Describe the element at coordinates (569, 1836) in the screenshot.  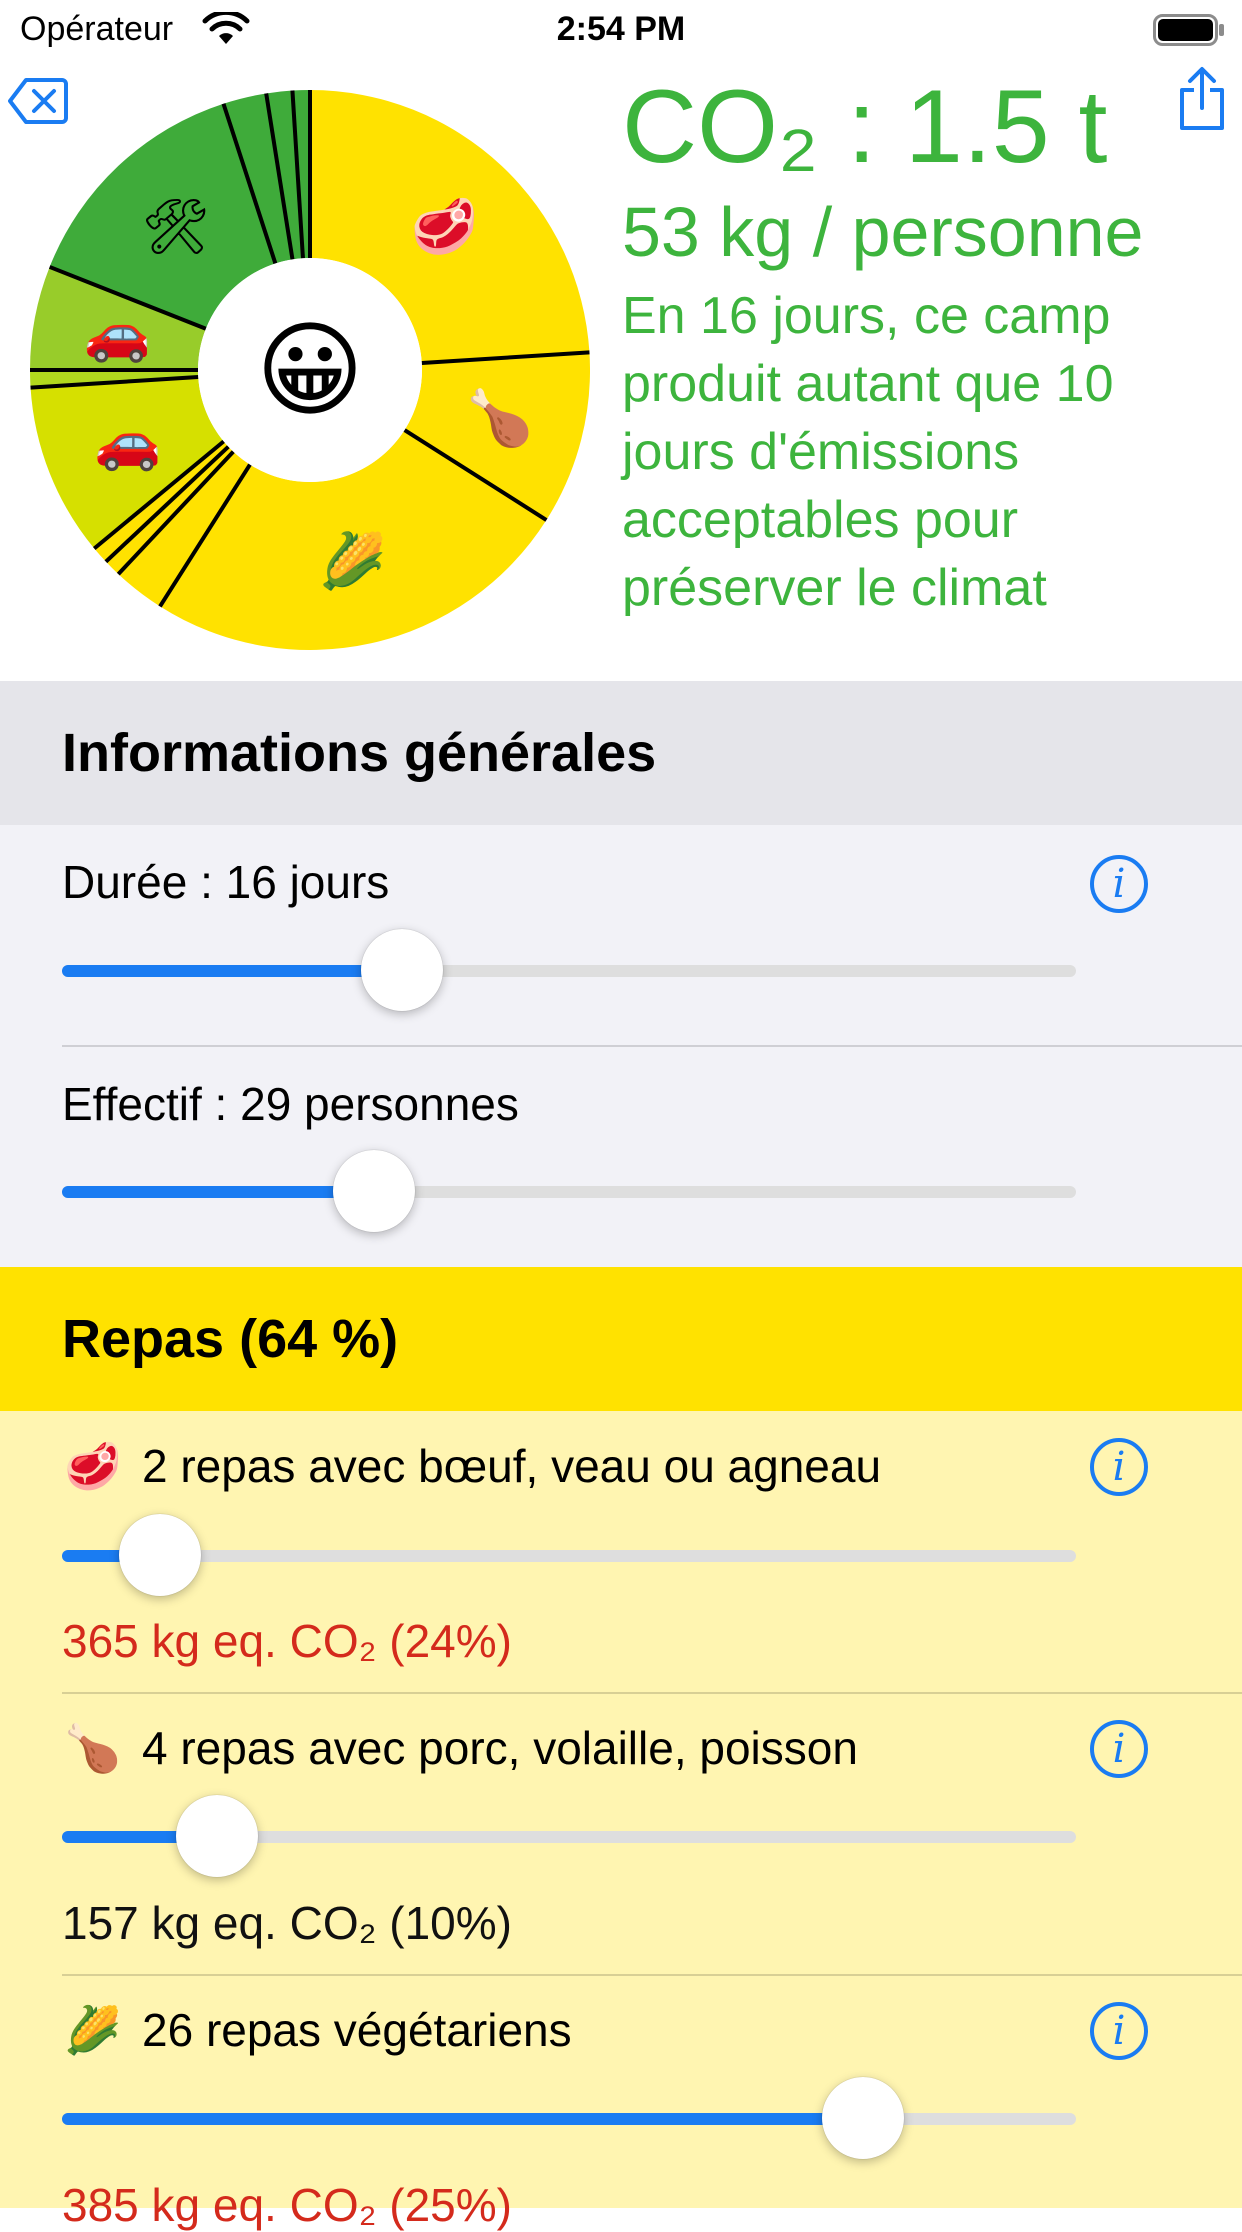
I see `pork-poultry-fish-slider` at that location.